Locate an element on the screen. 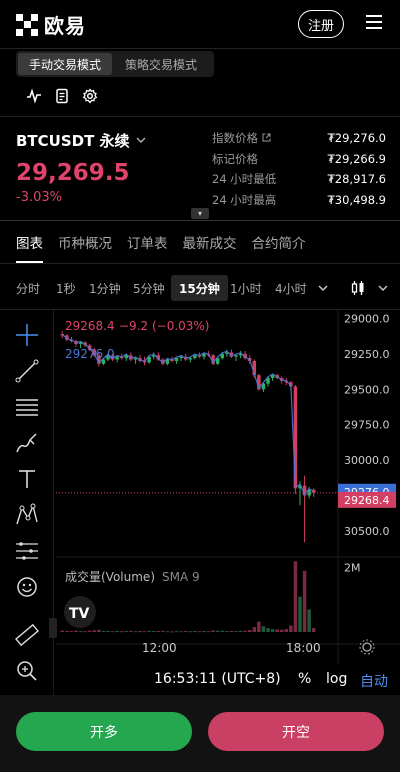  pulse-icon is located at coordinates (34, 96).